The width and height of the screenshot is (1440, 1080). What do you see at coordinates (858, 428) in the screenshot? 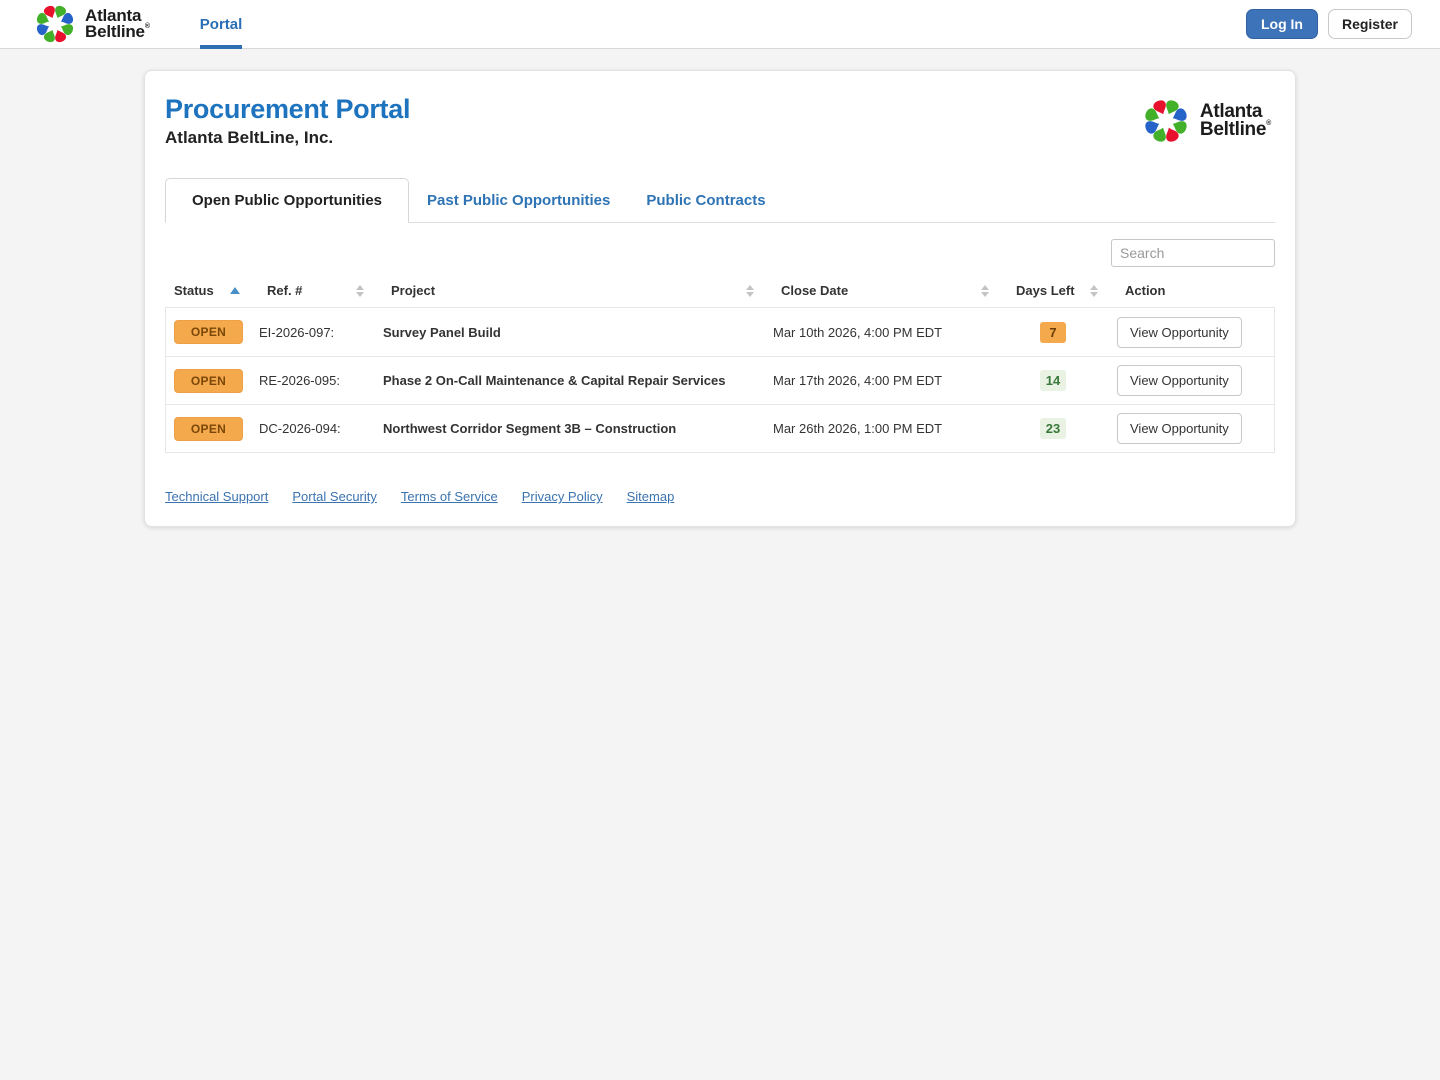
I see `close-date-cell: Mar 26th 2026, 1:00 PM EDT` at bounding box center [858, 428].